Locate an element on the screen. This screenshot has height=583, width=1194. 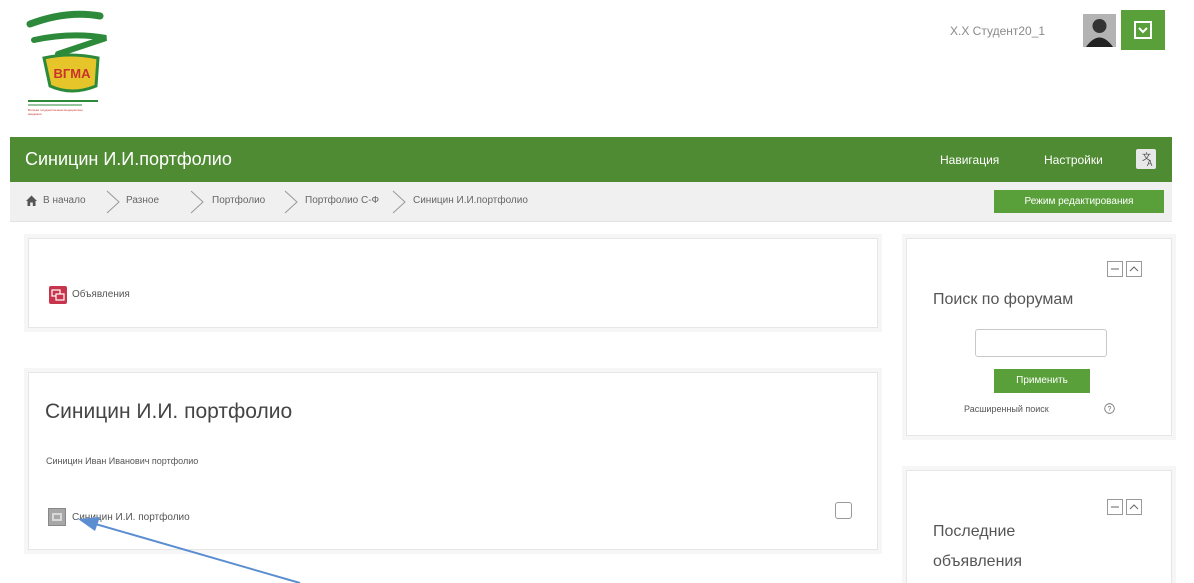
block-title-line2: объявления is located at coordinates (977, 561).